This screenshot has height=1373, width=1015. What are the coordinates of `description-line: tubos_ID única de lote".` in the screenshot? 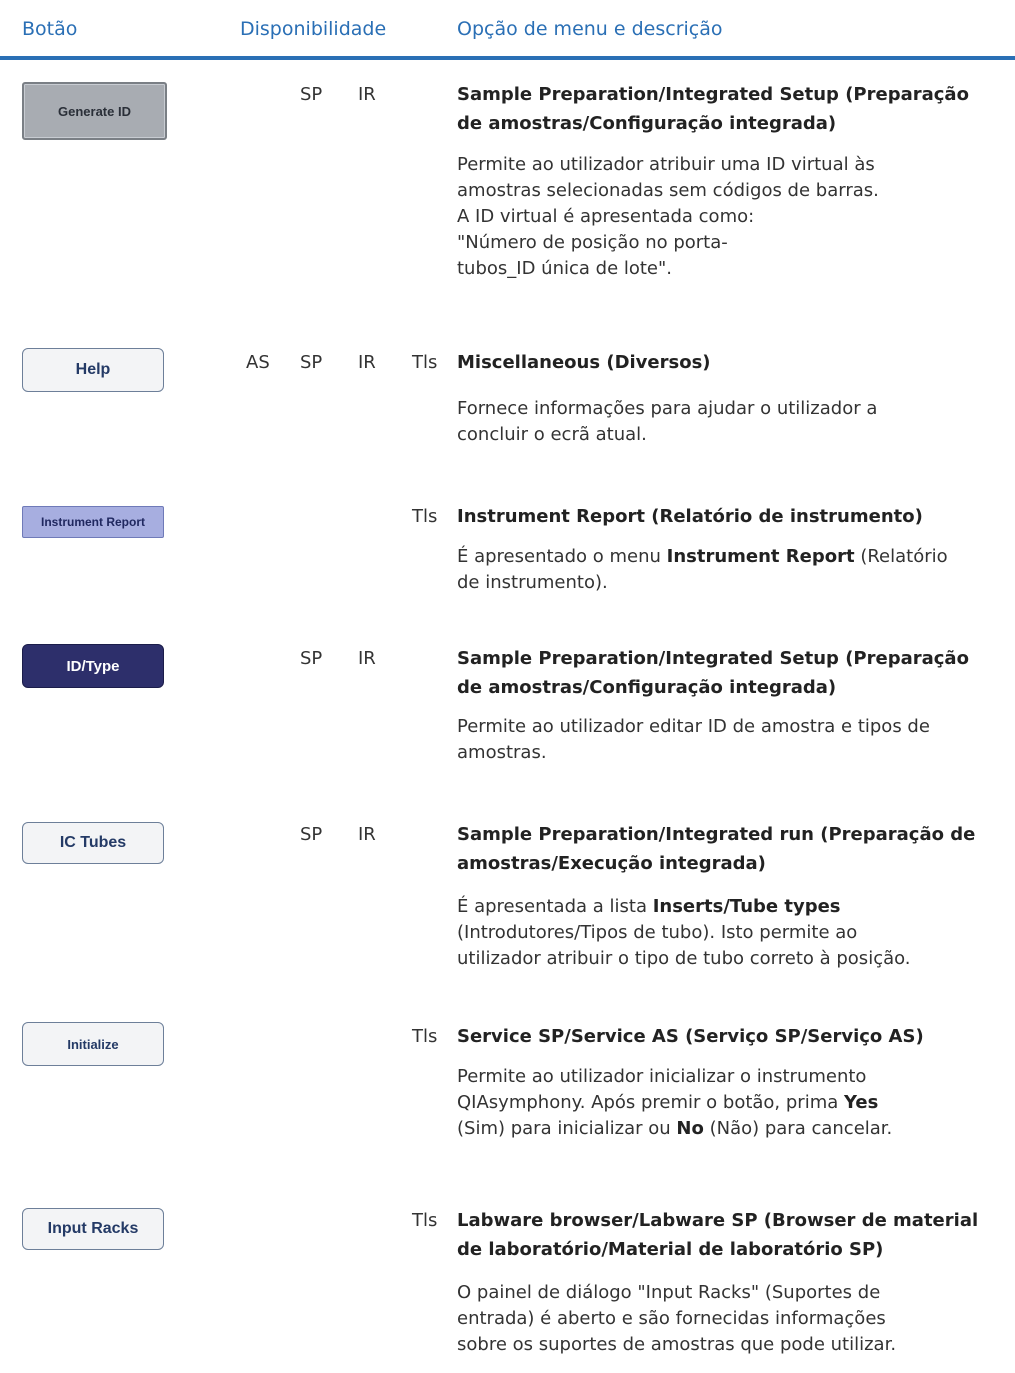 It's located at (565, 268).